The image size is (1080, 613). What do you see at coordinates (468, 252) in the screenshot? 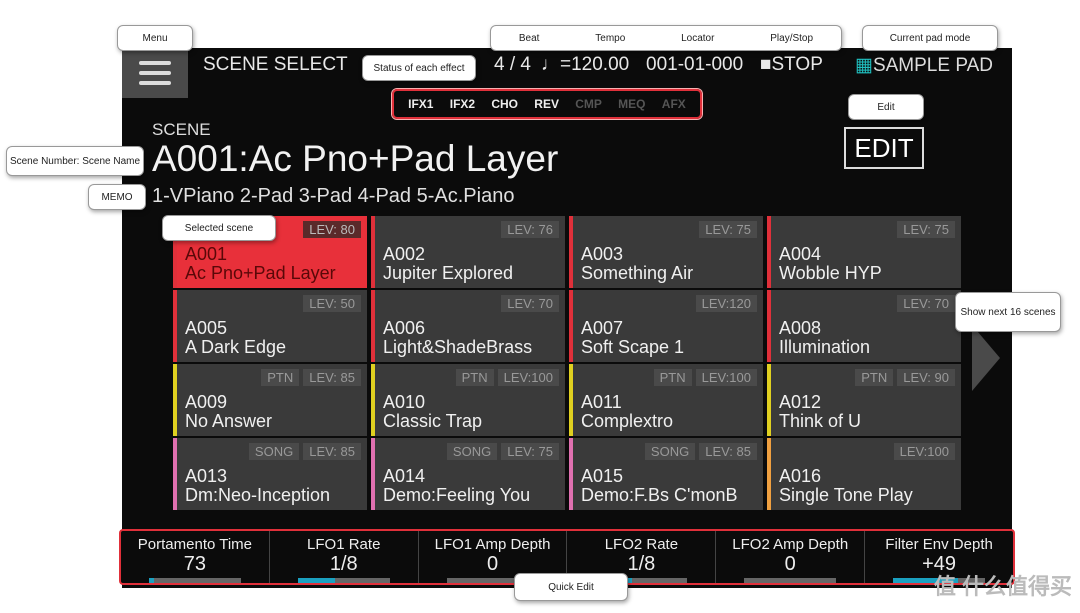
I see `scene-pad: LEV: 76 A002 Jupiter Explored` at bounding box center [468, 252].